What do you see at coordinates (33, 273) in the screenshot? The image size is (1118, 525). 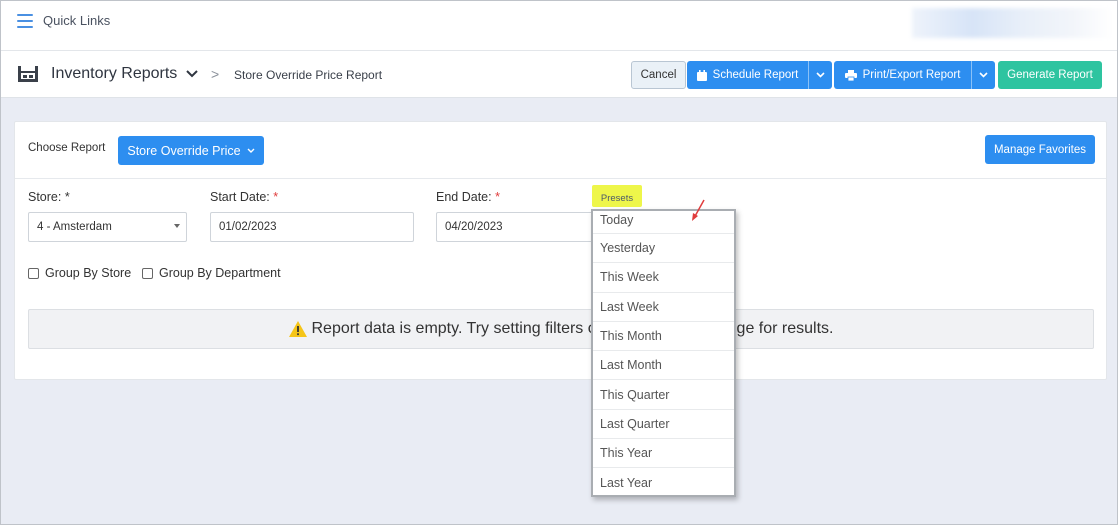 I see `group-by-store-checkbox` at bounding box center [33, 273].